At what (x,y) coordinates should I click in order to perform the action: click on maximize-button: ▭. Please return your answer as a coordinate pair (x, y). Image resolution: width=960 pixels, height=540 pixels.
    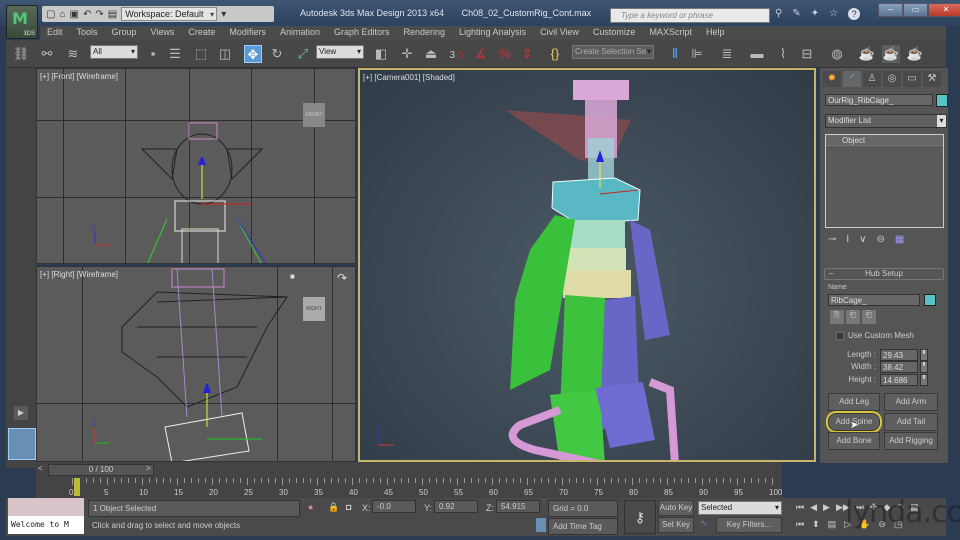
    Looking at the image, I should click on (915, 10).